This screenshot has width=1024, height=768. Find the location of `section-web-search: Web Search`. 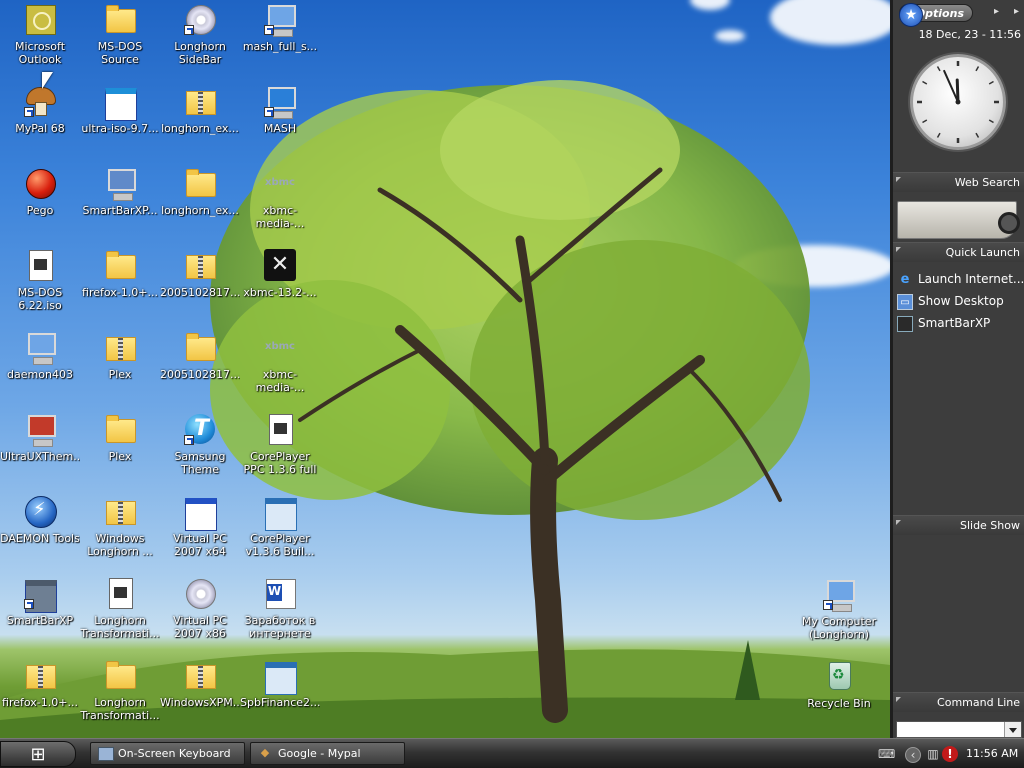

section-web-search: Web Search is located at coordinates (958, 182).